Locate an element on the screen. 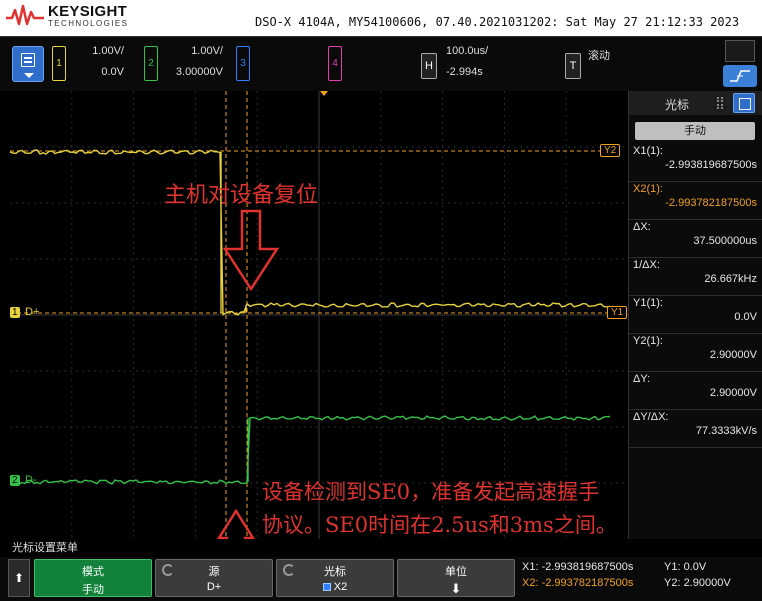  cursor-readout-key: ΔY/ΔX: is located at coordinates (651, 417).